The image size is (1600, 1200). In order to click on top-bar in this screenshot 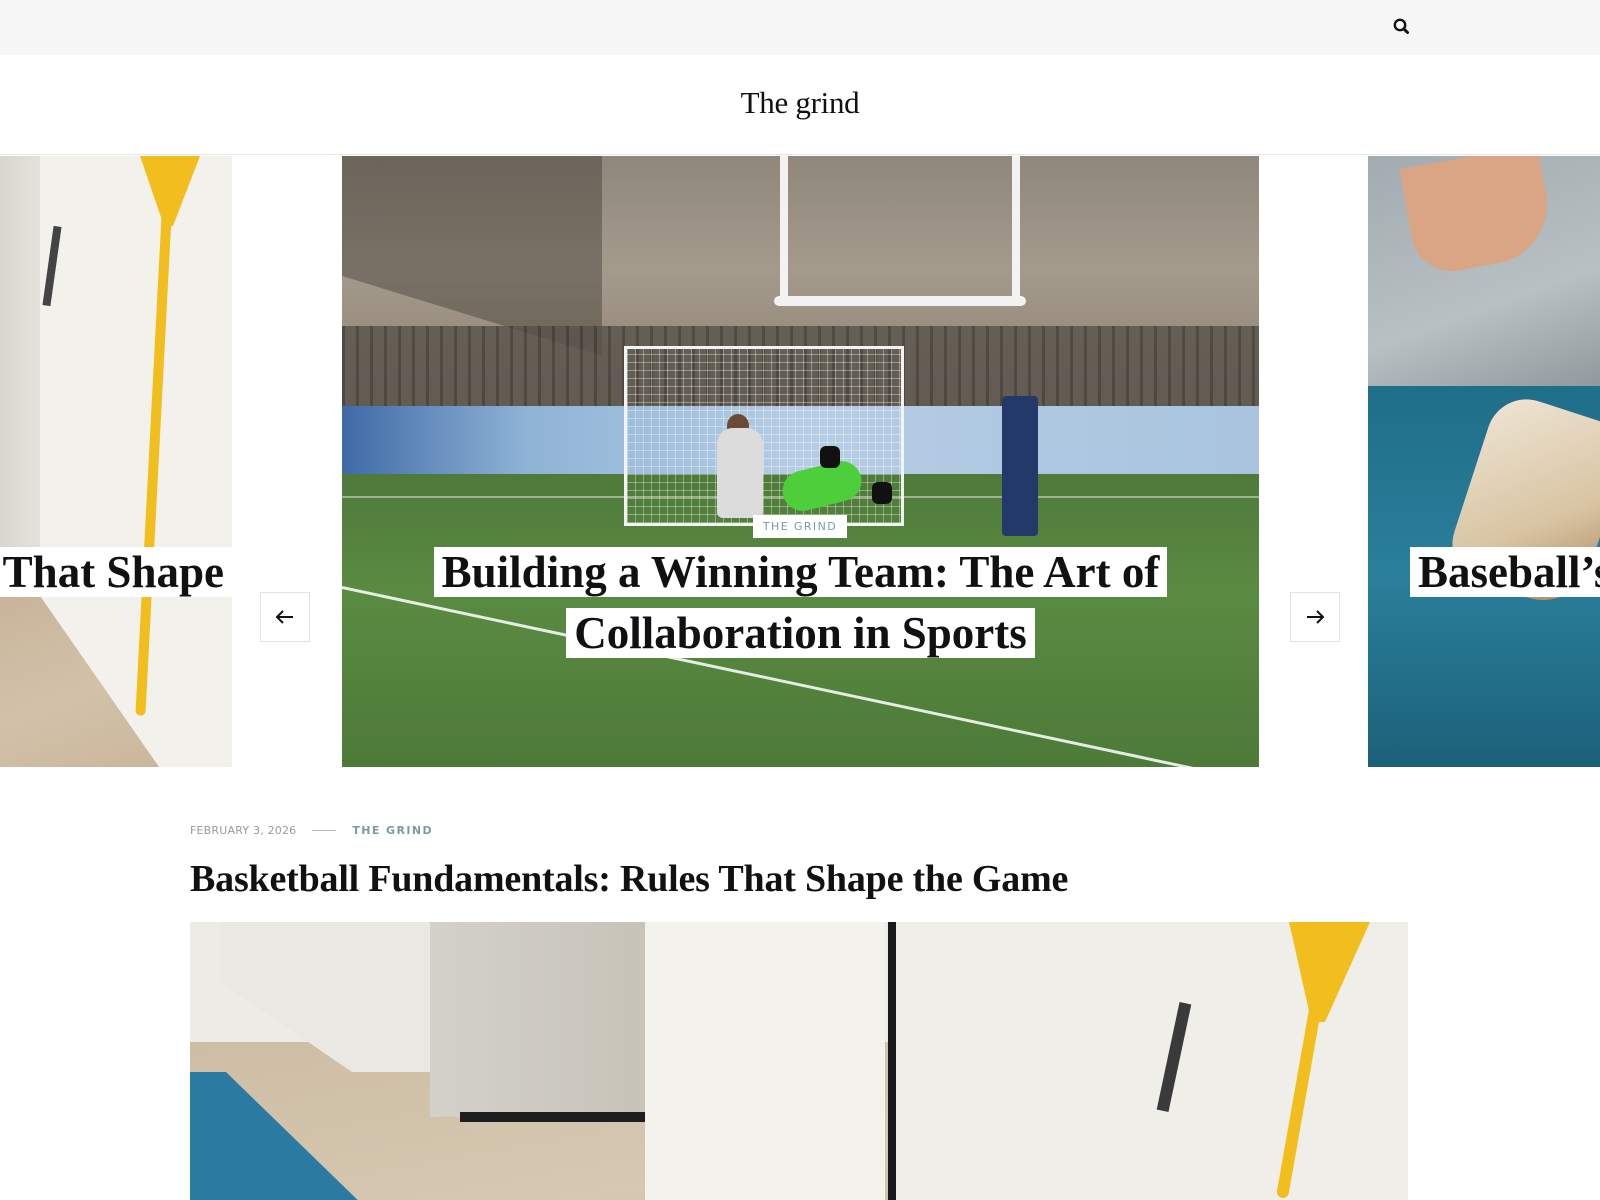, I will do `click(800, 27)`.